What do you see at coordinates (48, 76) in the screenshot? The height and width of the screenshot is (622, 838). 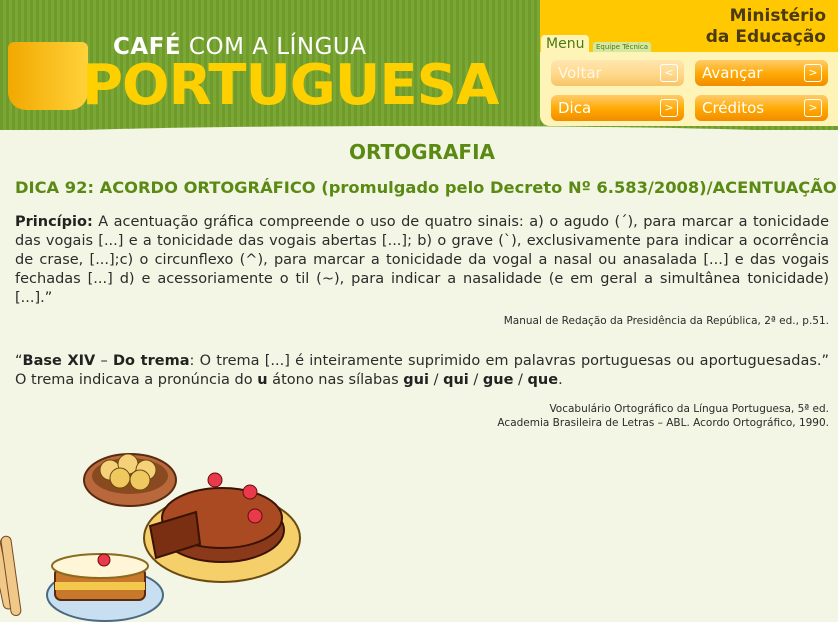 I see `coffee-cup-logo-icon` at bounding box center [48, 76].